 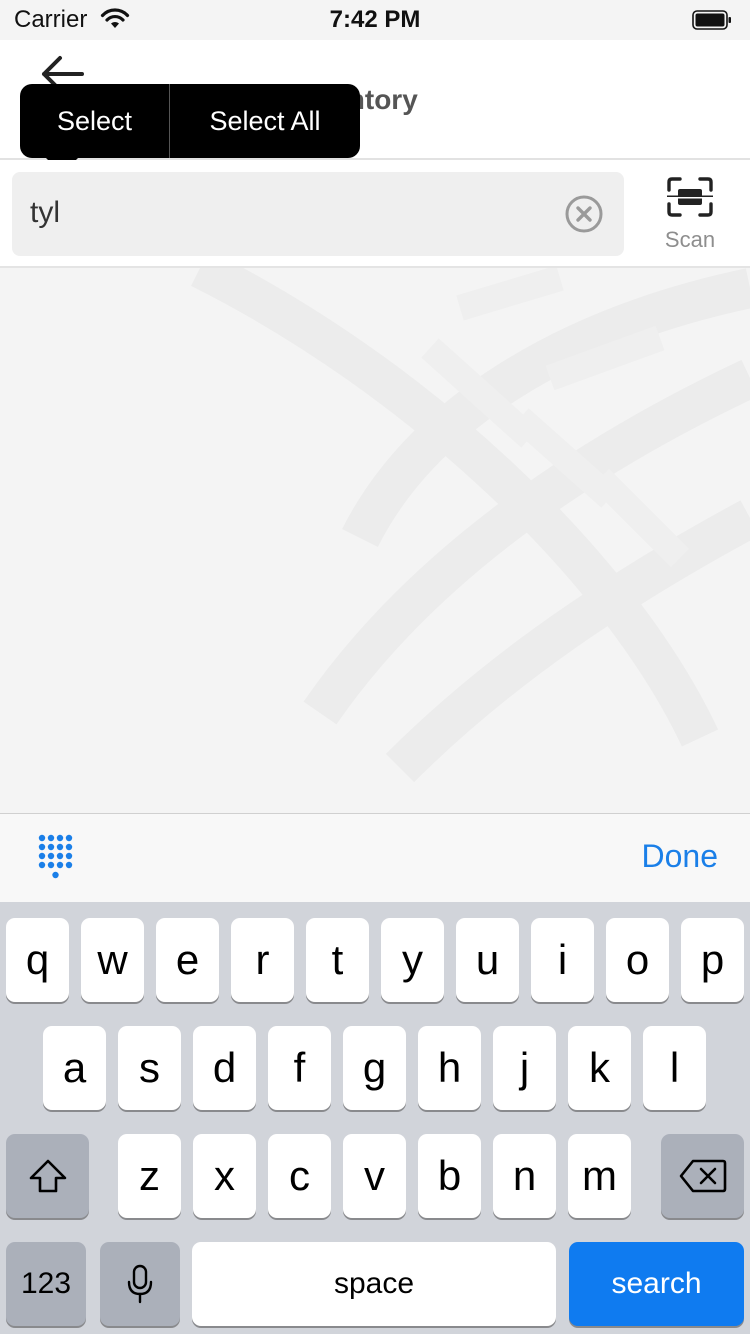 I want to click on search-key: search, so click(x=656, y=1284).